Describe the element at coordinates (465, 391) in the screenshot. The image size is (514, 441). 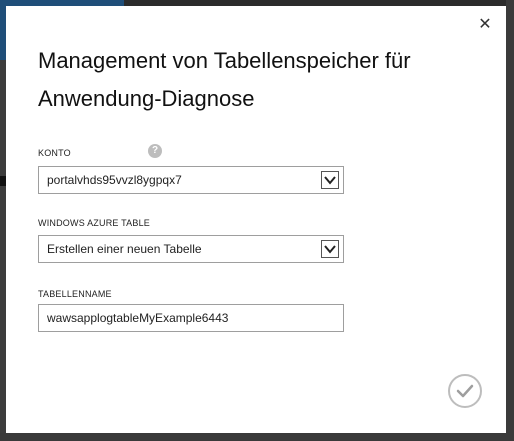
I see `checkmark-icon` at that location.